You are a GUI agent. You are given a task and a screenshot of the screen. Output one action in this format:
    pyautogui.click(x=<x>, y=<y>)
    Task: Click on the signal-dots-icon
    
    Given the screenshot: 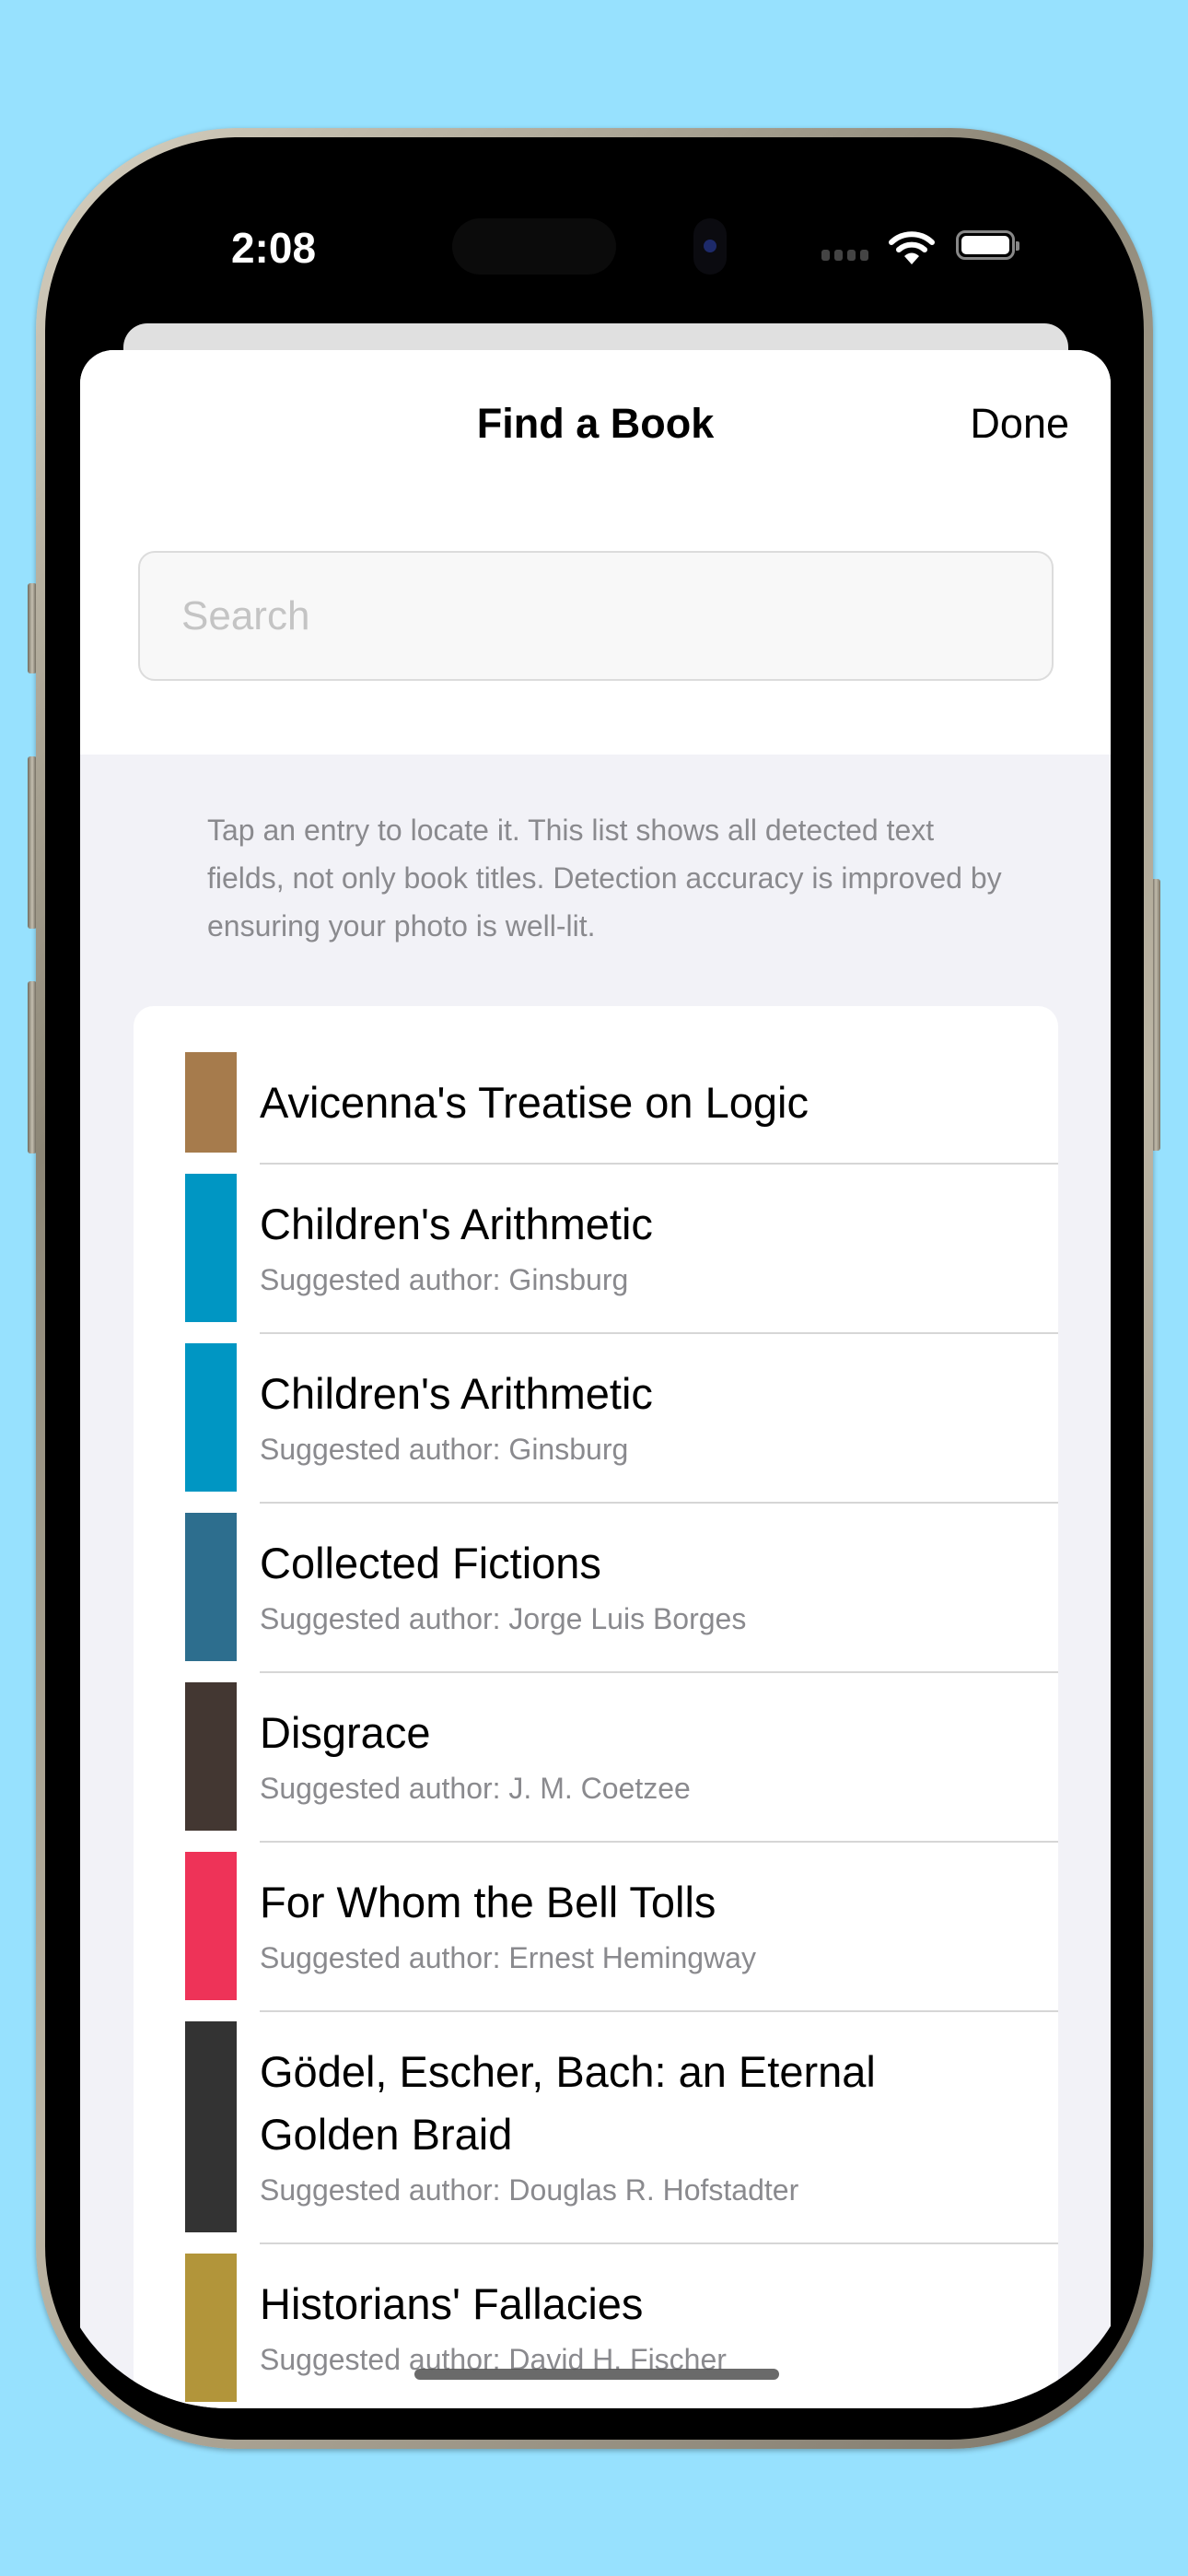 What is the action you would take?
    pyautogui.click(x=844, y=256)
    